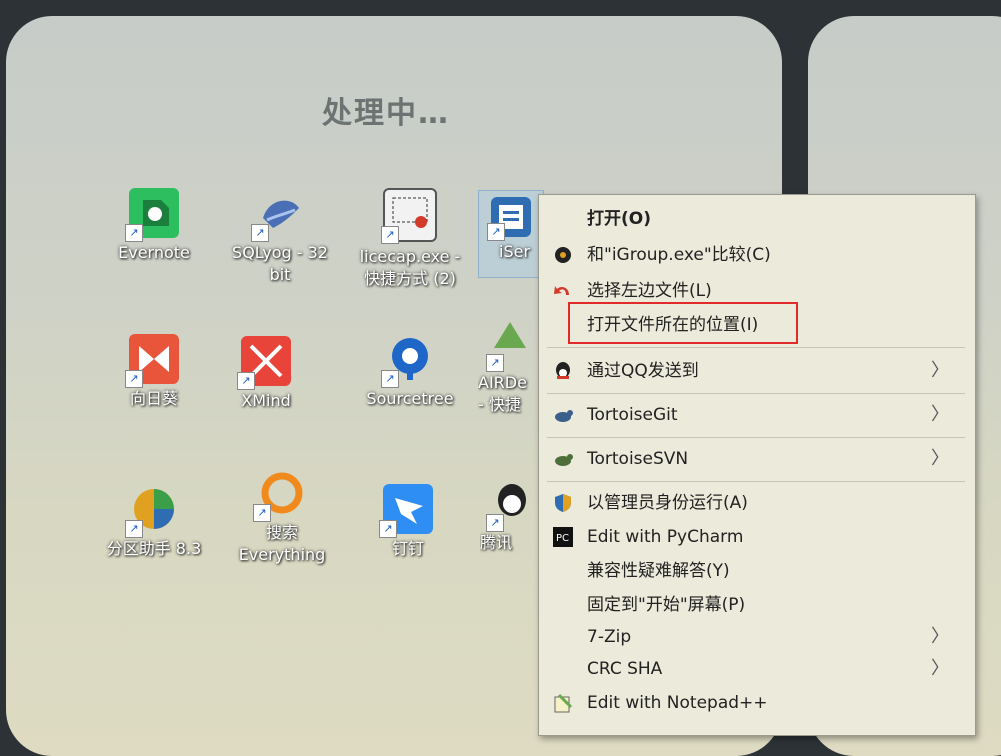 This screenshot has height=756, width=1001. Describe the element at coordinates (667, 503) in the screenshot. I see `menu-item-label: 以管理员身份运行(A)` at that location.